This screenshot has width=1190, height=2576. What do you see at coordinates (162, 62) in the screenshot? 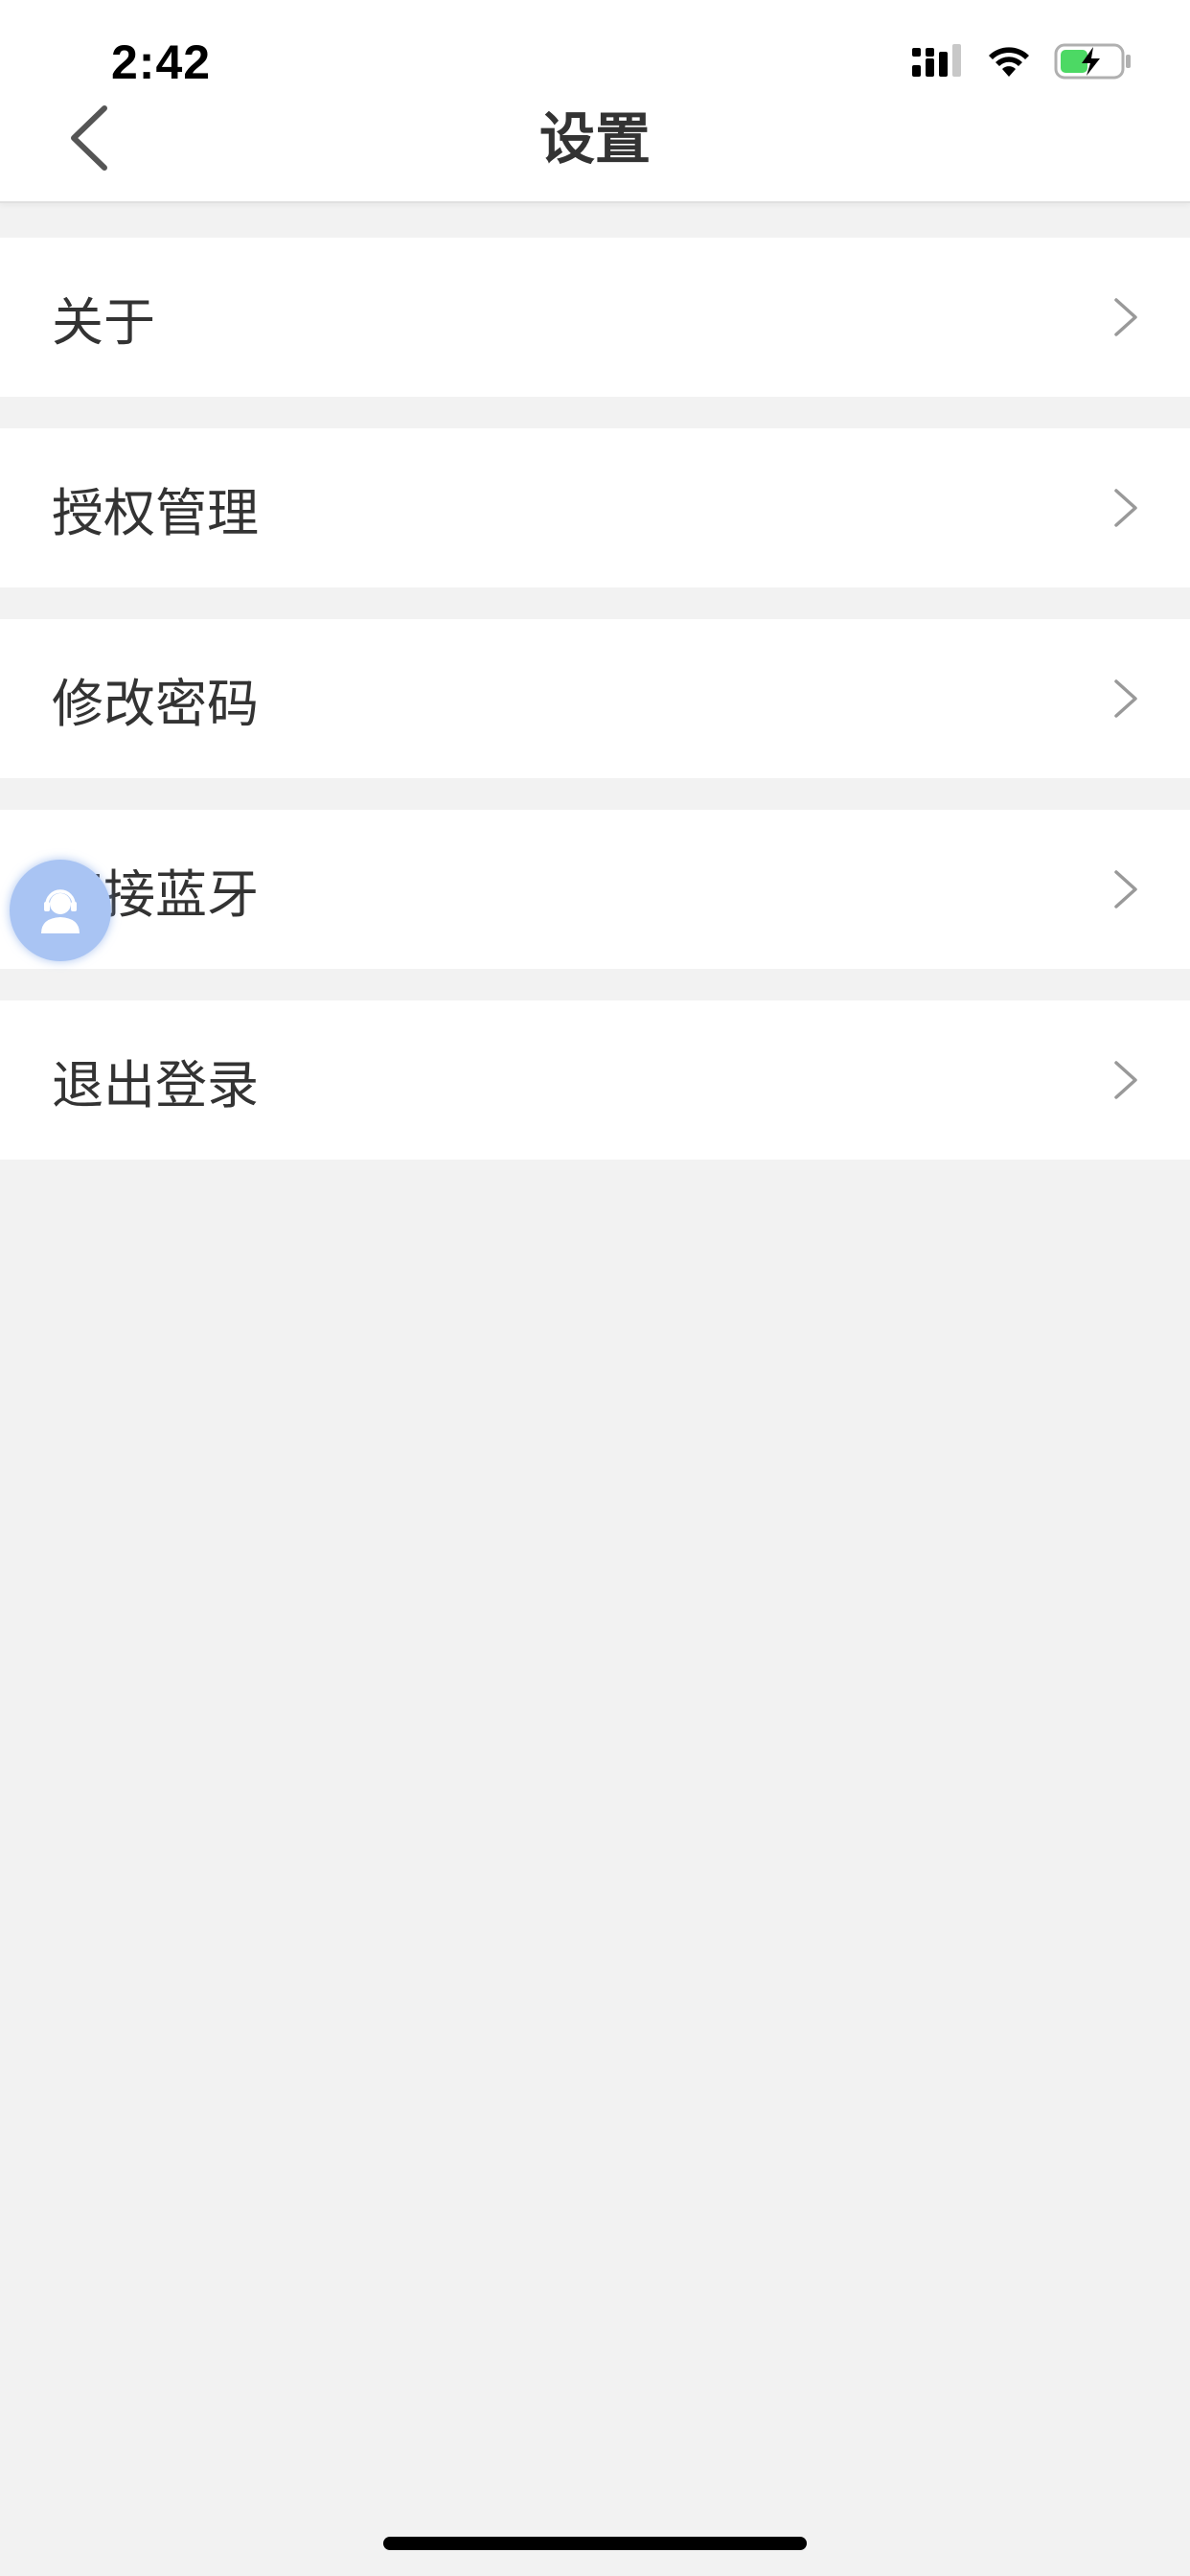
I see `status-time: 2:42` at bounding box center [162, 62].